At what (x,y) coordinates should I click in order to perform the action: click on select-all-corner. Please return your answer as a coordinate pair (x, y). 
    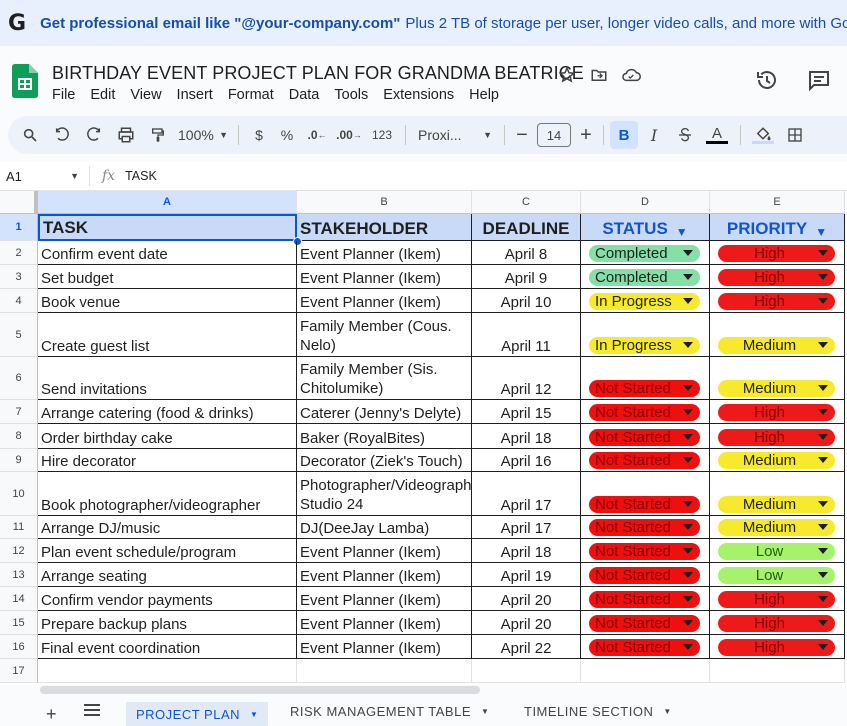
    Looking at the image, I should click on (19, 202).